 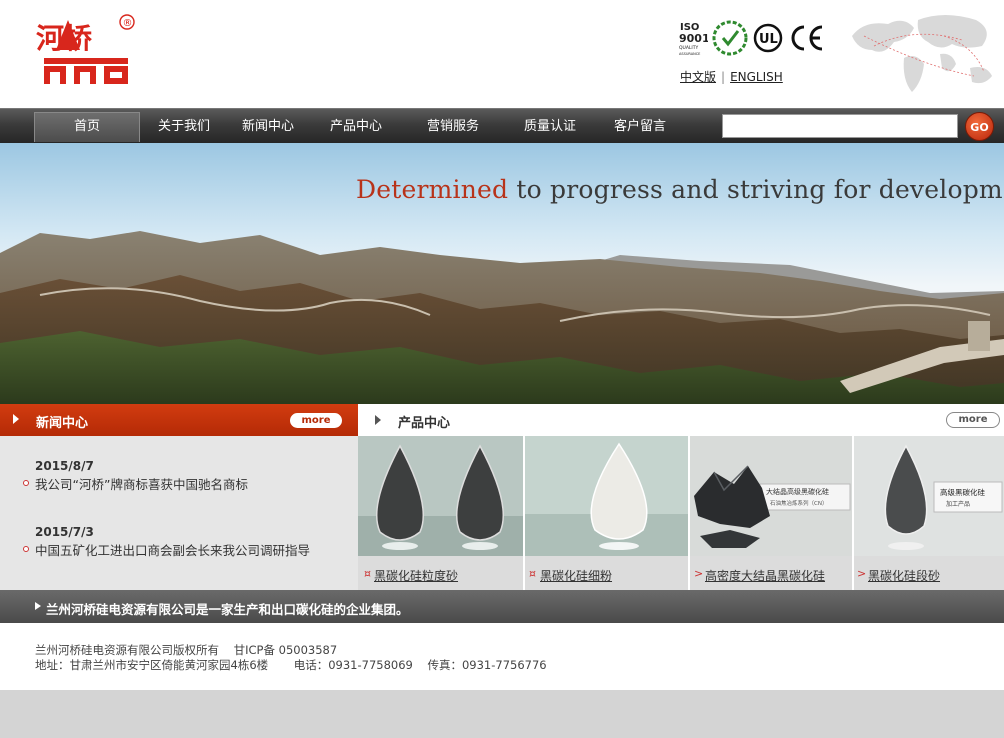 I want to click on product-card: 大结晶高级黑碳化硅 石油焦冶炼系列（CN） > 高密度大结晶黑碳化硅, so click(x=771, y=513).